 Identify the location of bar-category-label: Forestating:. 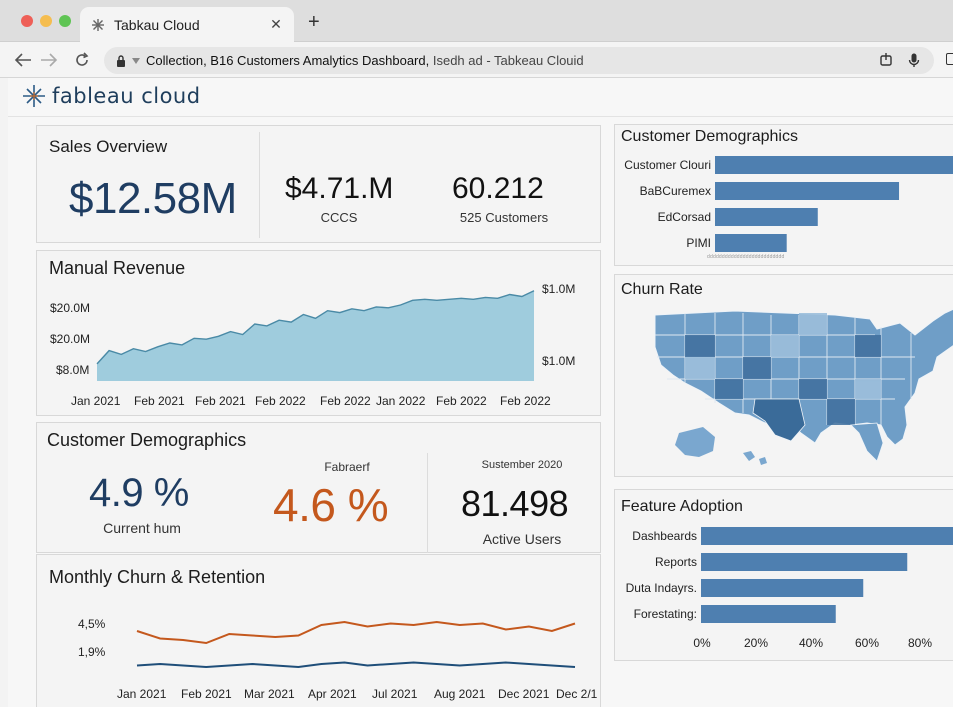
(665, 614).